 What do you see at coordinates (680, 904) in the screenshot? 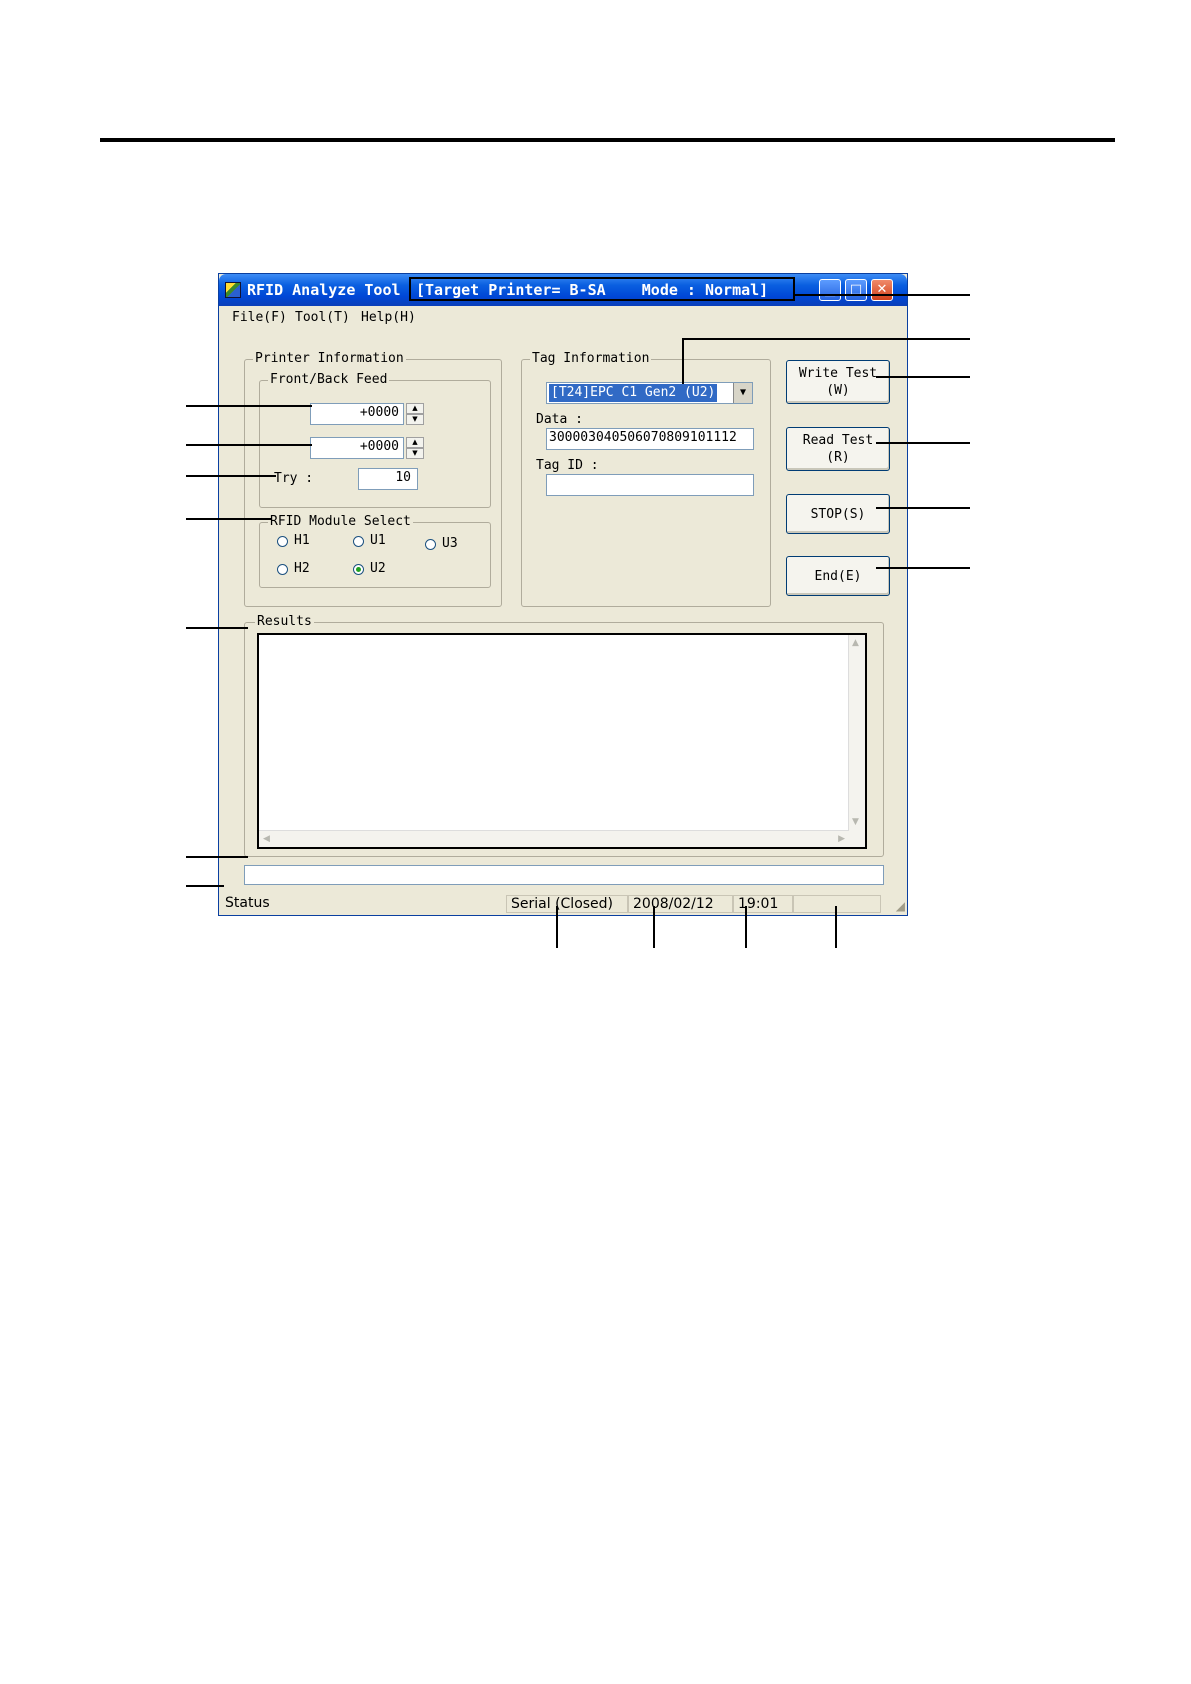
I see `status-date: 2008/02/12` at bounding box center [680, 904].